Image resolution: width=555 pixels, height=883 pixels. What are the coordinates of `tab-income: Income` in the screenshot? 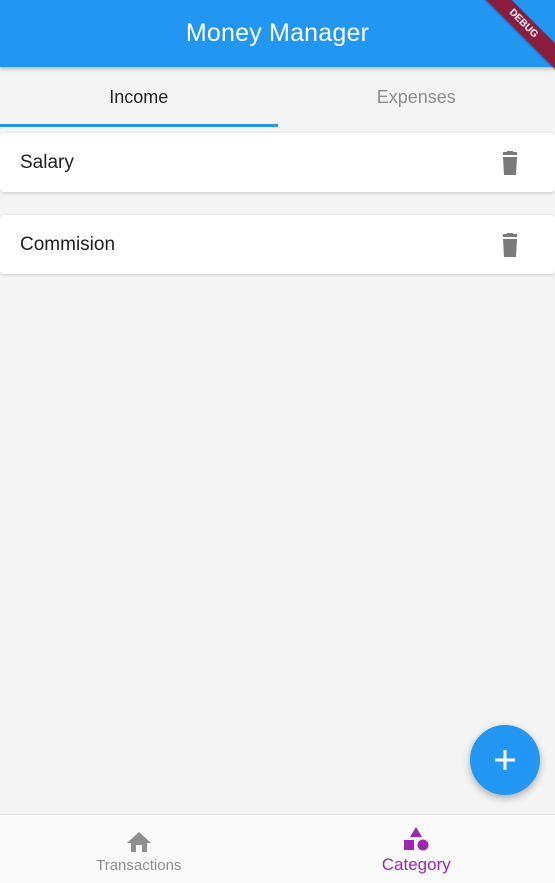 It's located at (139, 97).